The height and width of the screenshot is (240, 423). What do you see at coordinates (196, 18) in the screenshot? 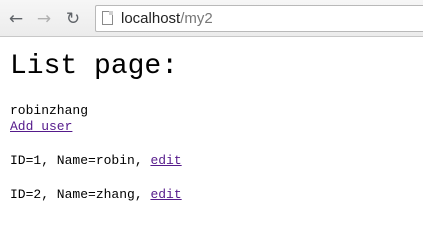
I see `url-path: /my2` at bounding box center [196, 18].